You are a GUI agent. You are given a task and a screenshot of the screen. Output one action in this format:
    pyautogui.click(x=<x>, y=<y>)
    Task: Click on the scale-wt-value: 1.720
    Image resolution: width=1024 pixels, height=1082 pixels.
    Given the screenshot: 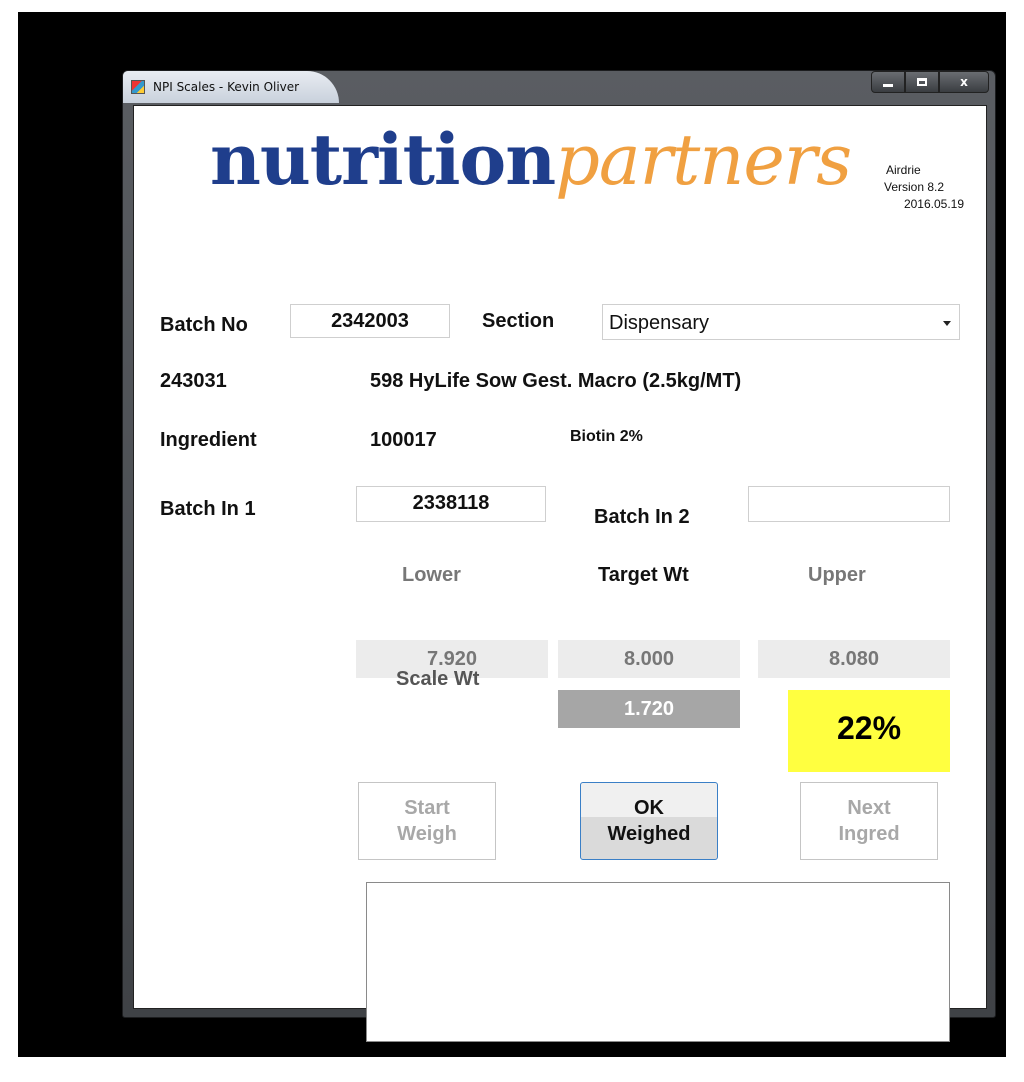 What is the action you would take?
    pyautogui.click(x=649, y=709)
    